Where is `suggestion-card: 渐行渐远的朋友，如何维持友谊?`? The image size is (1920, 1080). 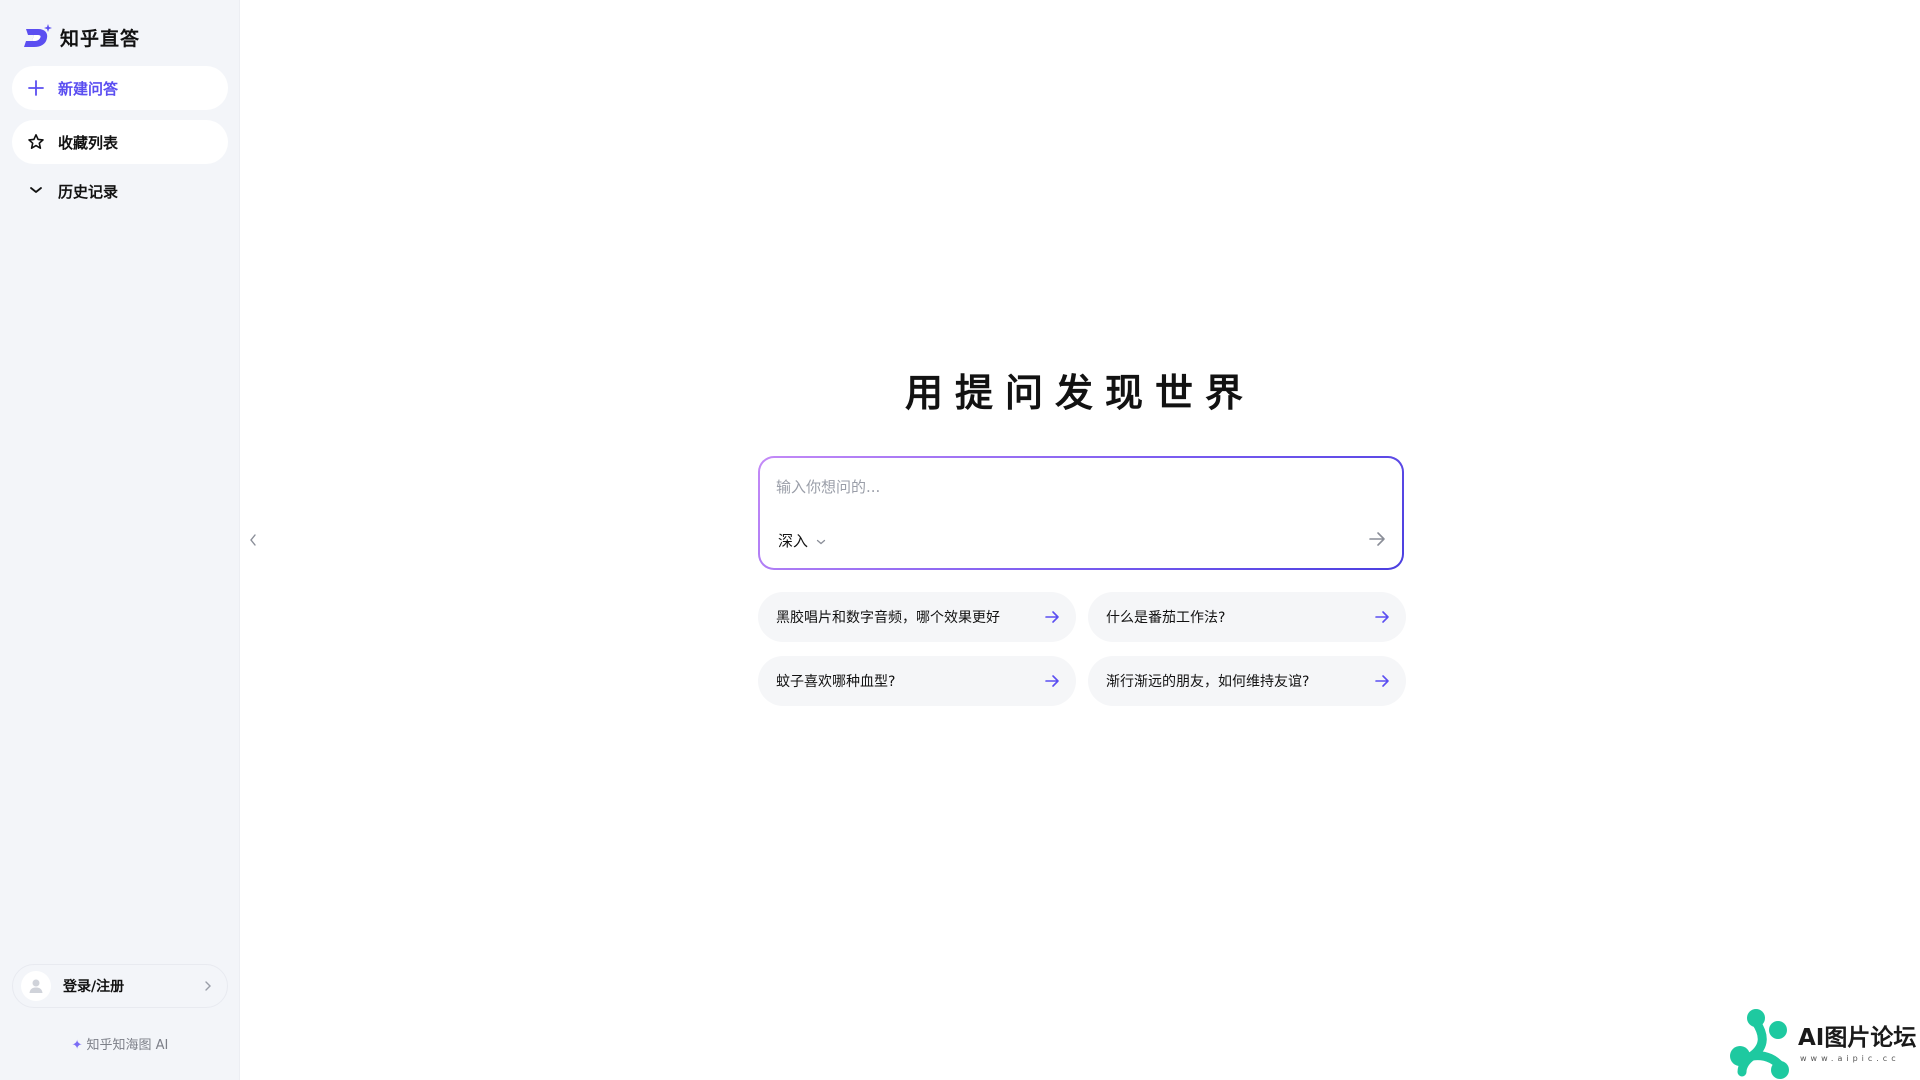
suggestion-card: 渐行渐远的朋友，如何维持友谊? is located at coordinates (1247, 681).